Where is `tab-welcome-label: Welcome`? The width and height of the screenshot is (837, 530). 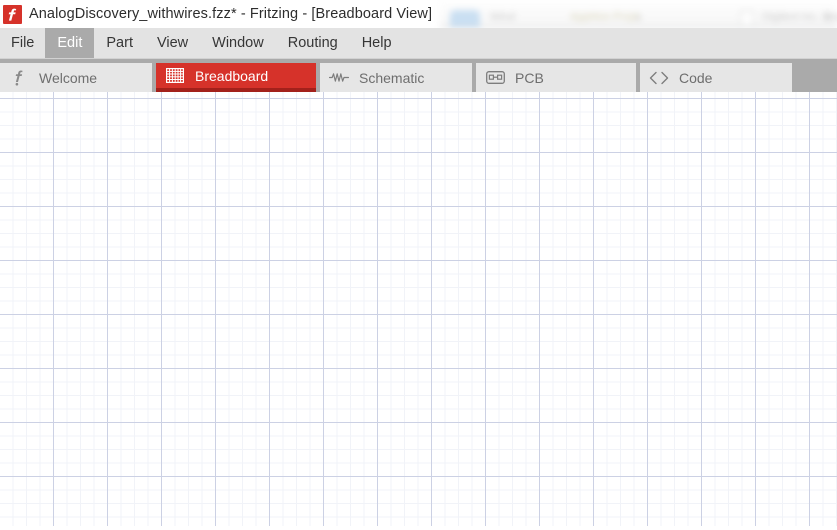 tab-welcome-label: Welcome is located at coordinates (68, 77).